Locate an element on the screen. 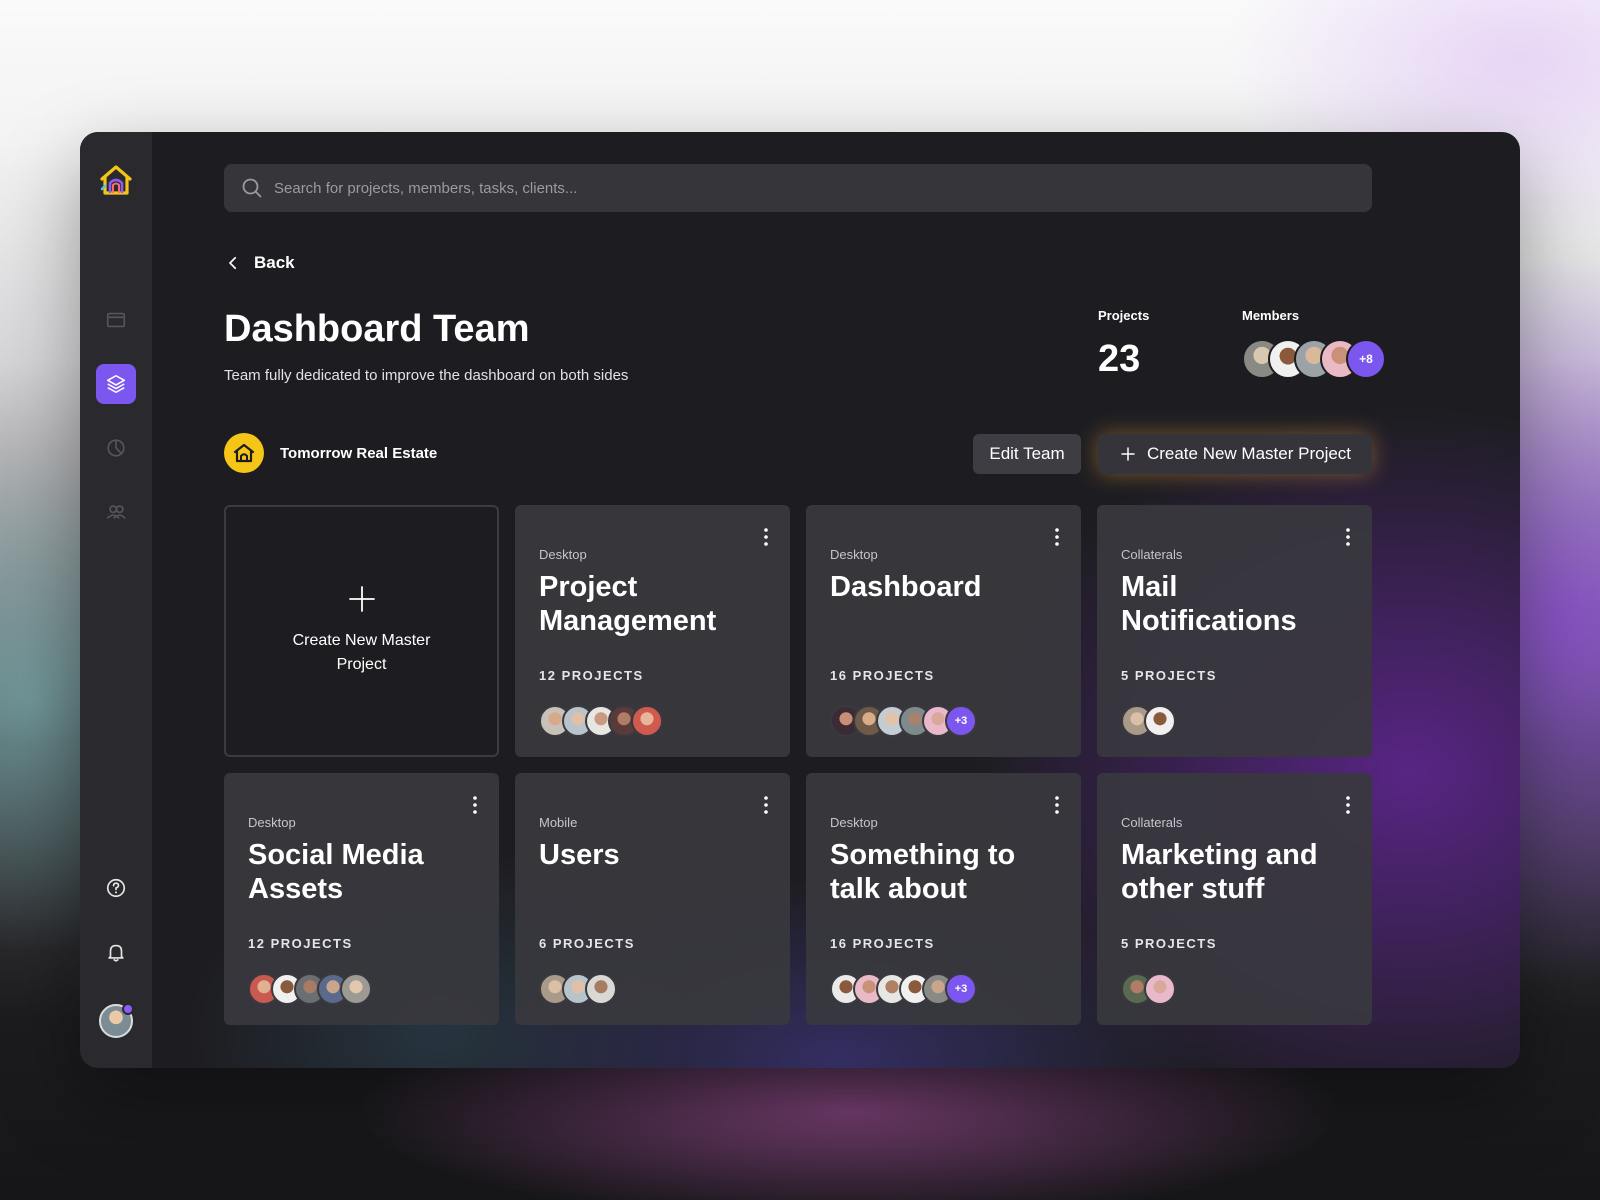 The height and width of the screenshot is (1200, 1600). project-card: Mobile Users 6 PROJECTS is located at coordinates (652, 899).